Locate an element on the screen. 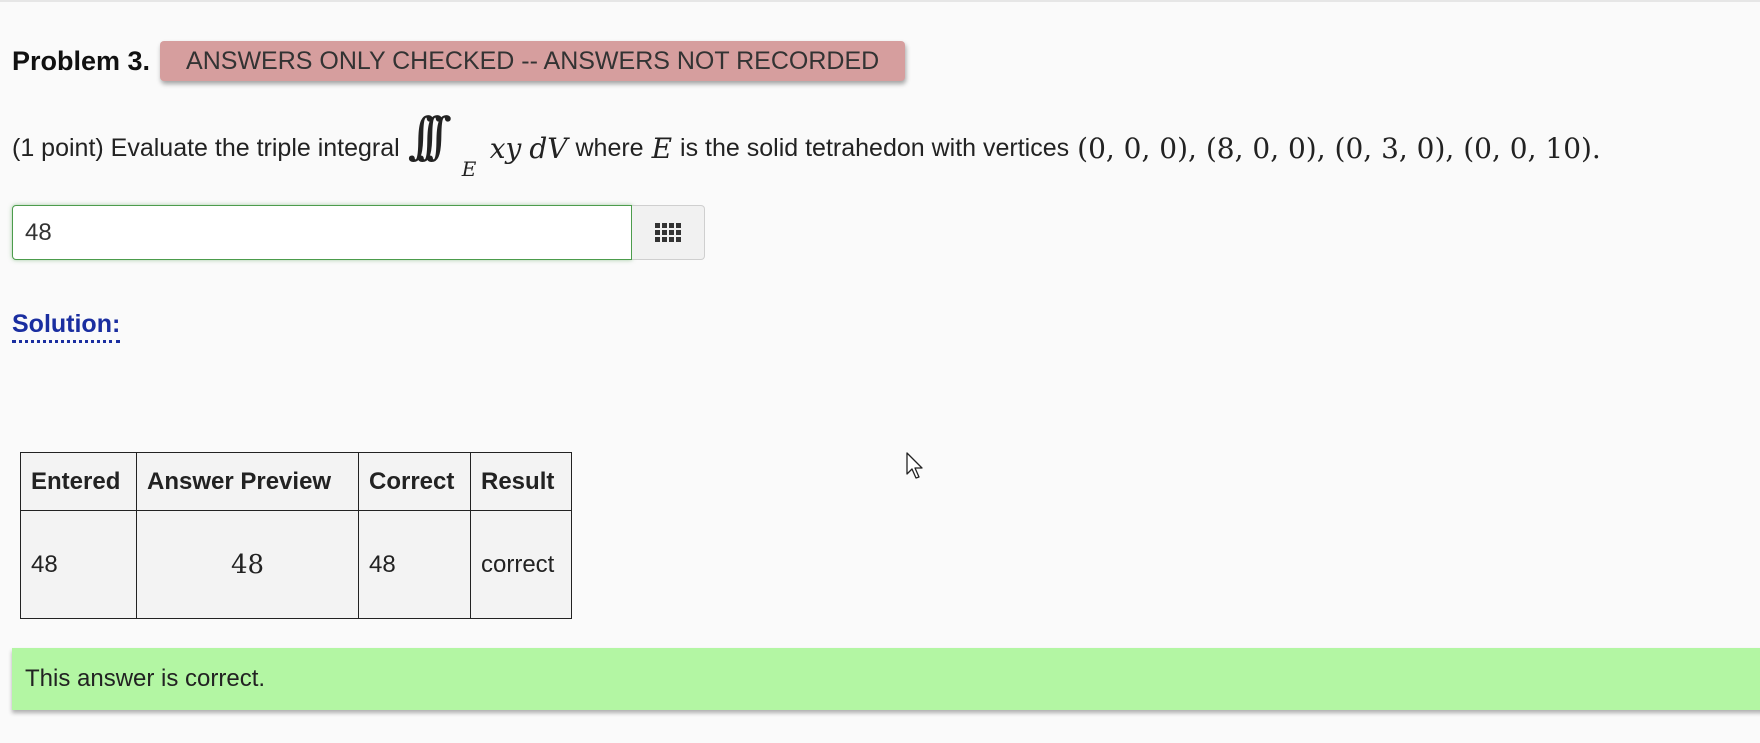  answer-input is located at coordinates (322, 232).